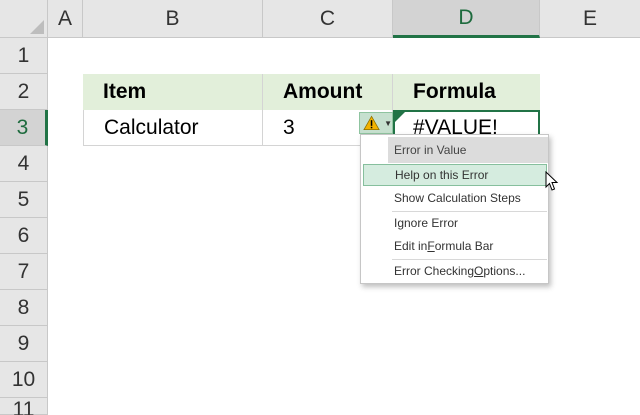  I want to click on warning-icon, so click(371, 123).